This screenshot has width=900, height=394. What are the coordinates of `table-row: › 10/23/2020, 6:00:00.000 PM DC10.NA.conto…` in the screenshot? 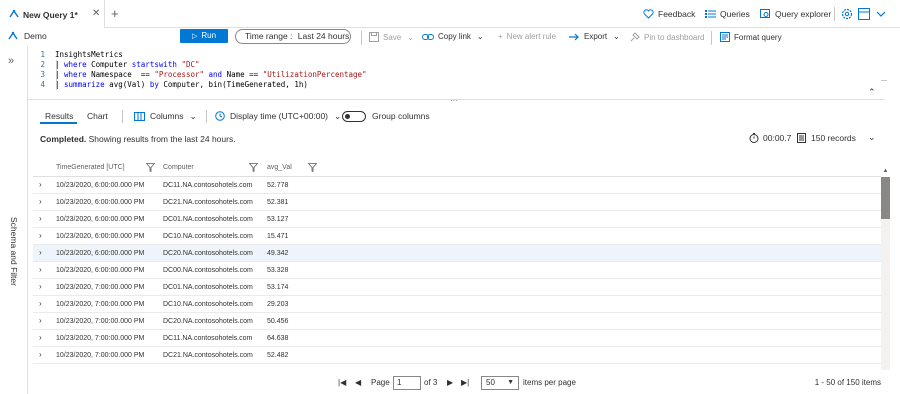 It's located at (457, 236).